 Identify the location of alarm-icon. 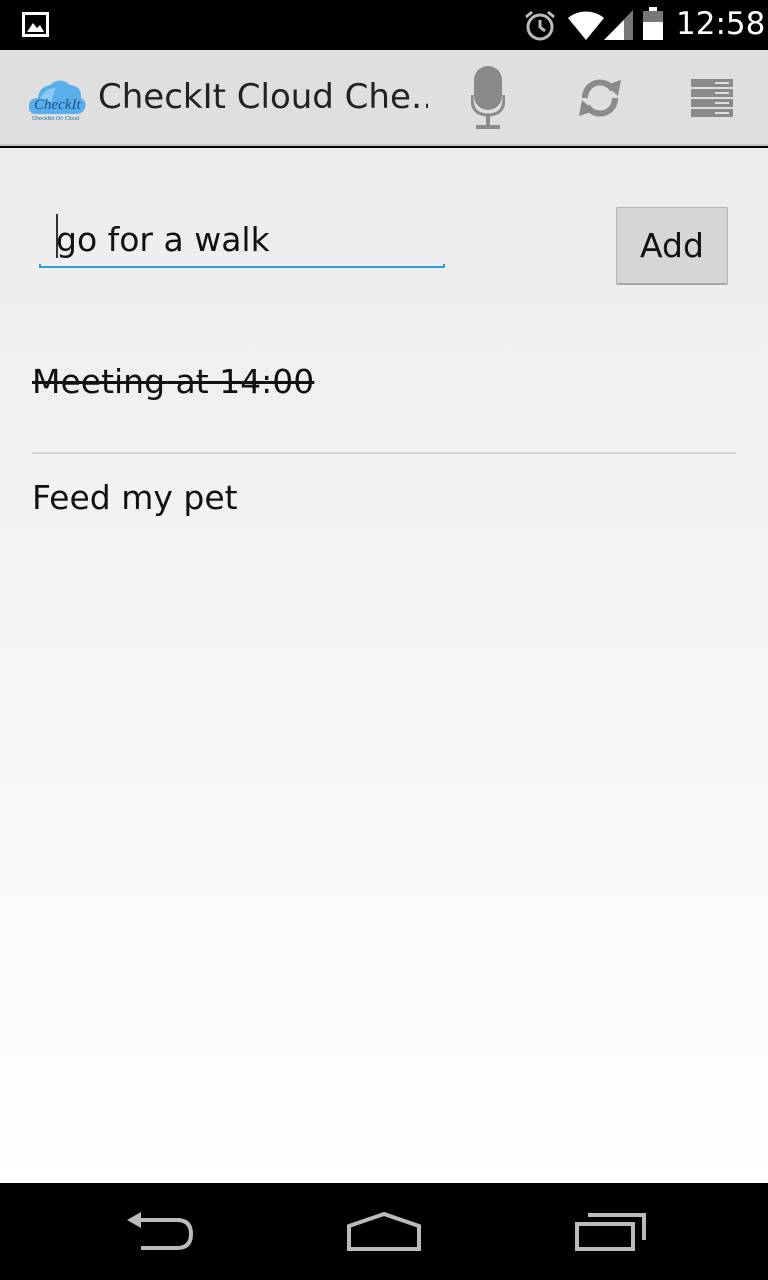
(540, 25).